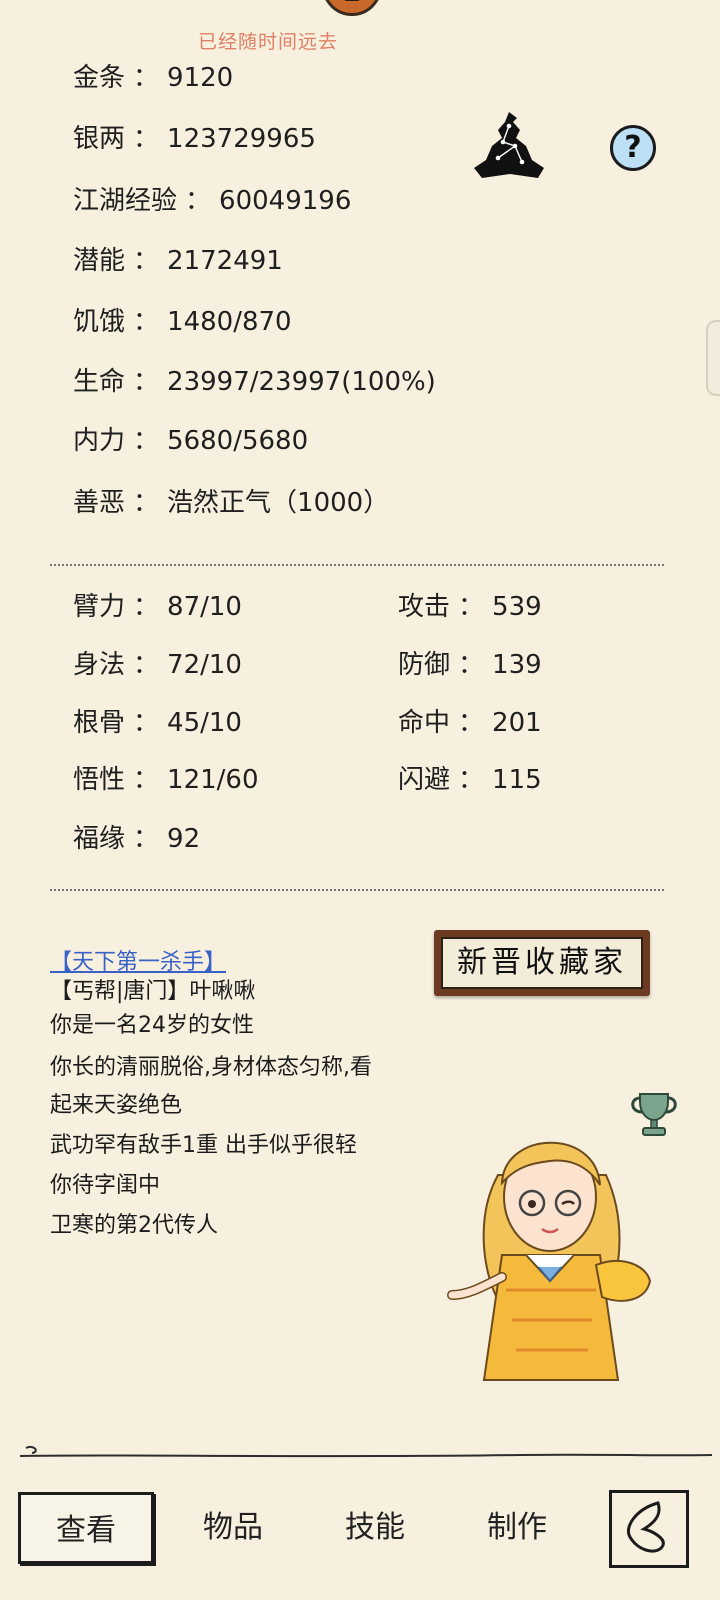  I want to click on attr-evasion: 闪避： 115, so click(470, 780).